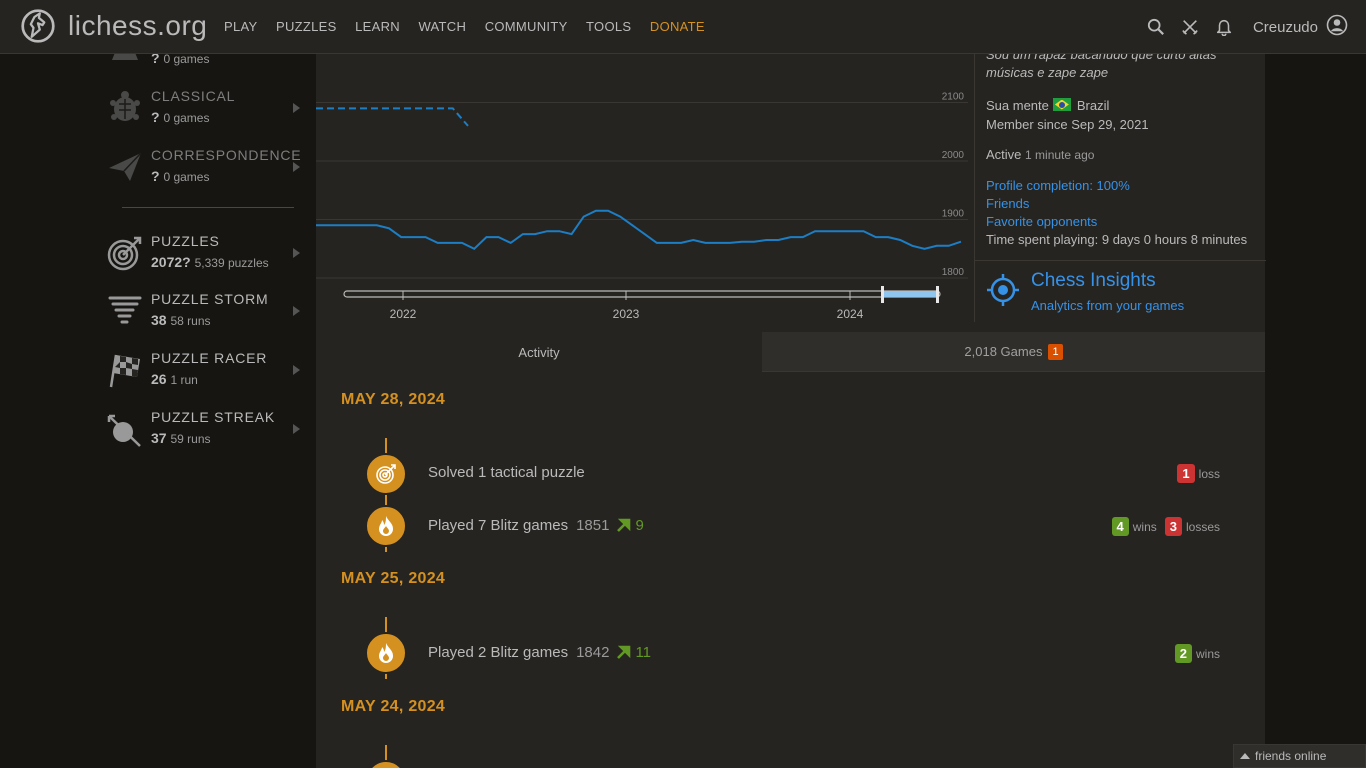 The image size is (1366, 768). What do you see at coordinates (593, 525) in the screenshot?
I see `blitz-rating: 1851` at bounding box center [593, 525].